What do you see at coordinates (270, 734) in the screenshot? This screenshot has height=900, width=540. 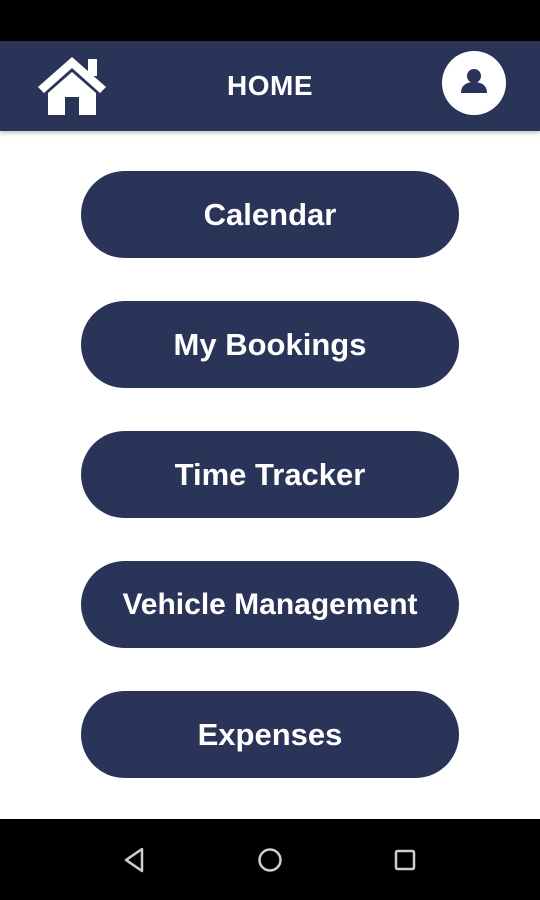 I see `expenses-button: Expenses` at bounding box center [270, 734].